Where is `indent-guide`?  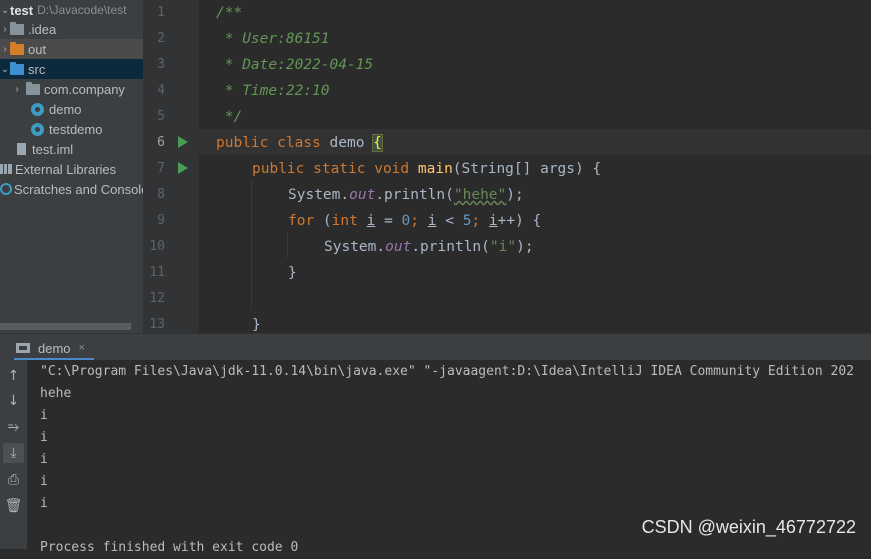 indent-guide is located at coordinates (251, 245).